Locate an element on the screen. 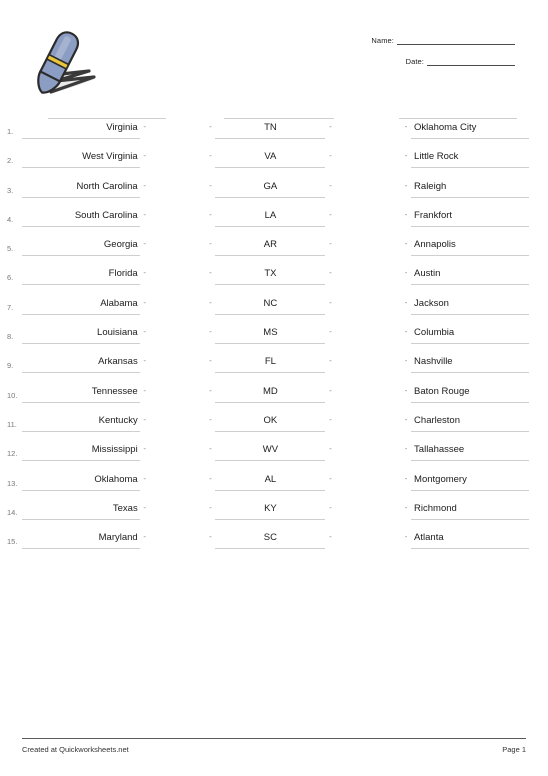  abbreviation-answer-blank: WV is located at coordinates (270, 451).